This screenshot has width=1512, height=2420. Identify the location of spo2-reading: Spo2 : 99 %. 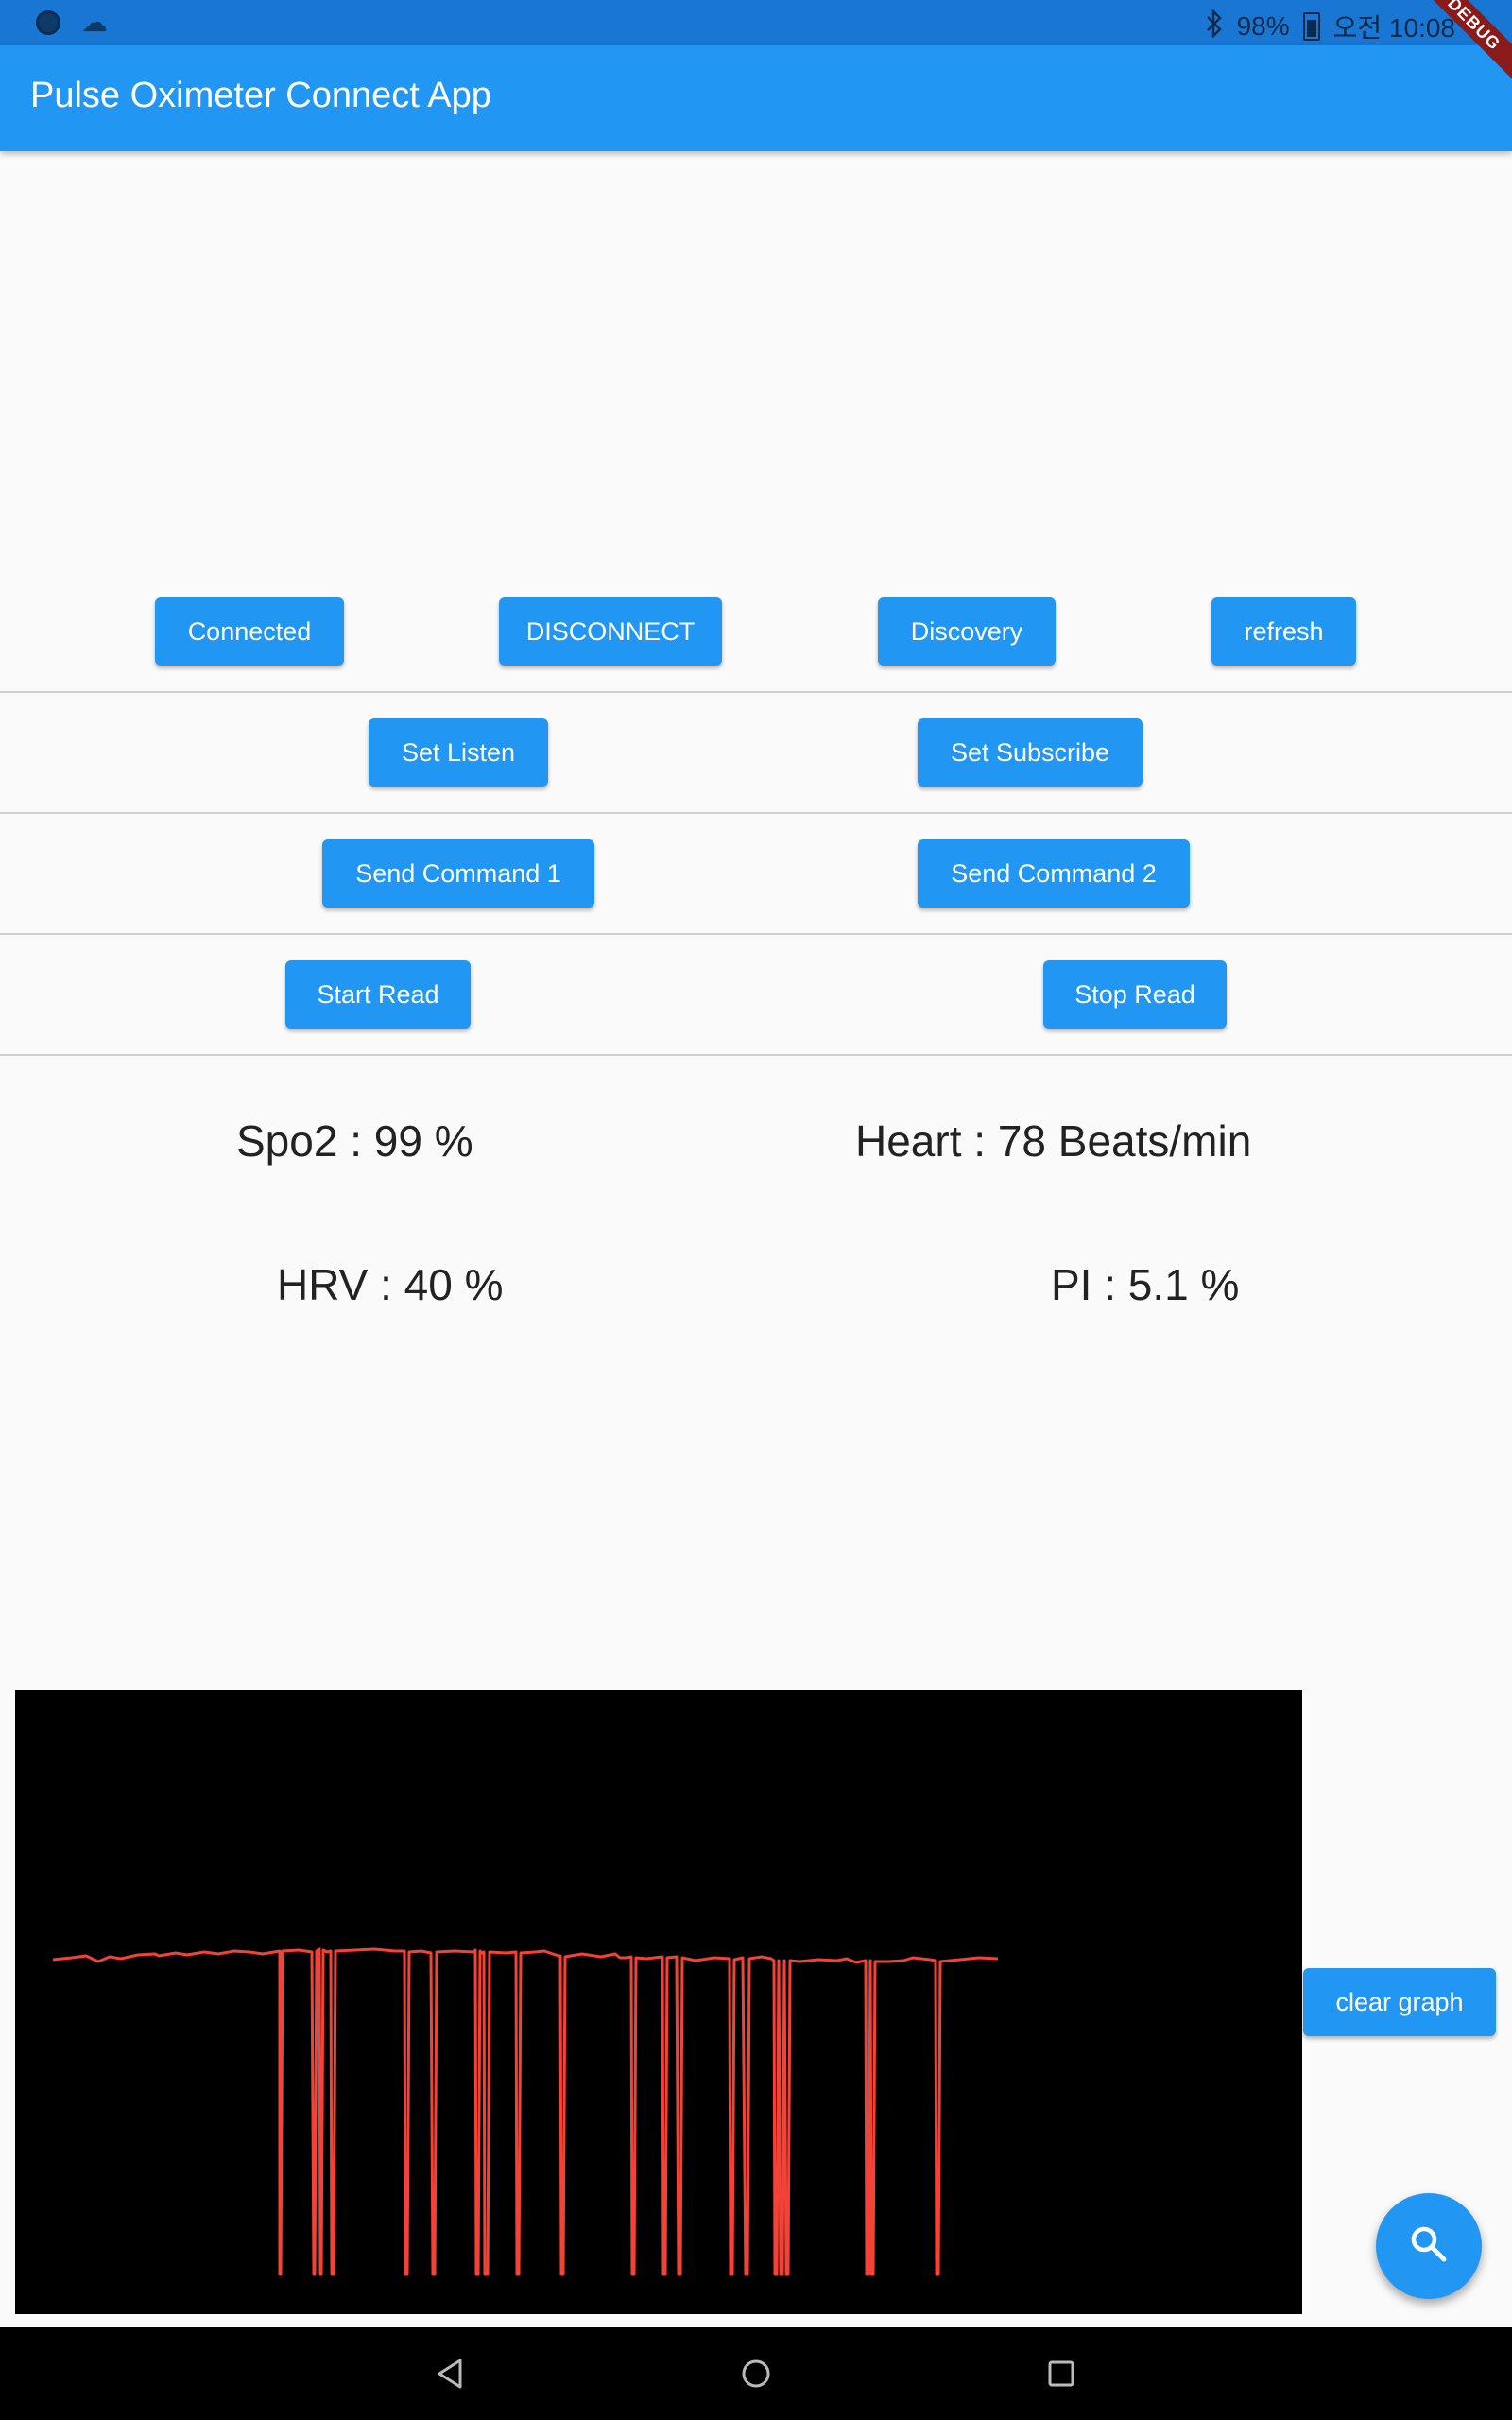
(354, 1141).